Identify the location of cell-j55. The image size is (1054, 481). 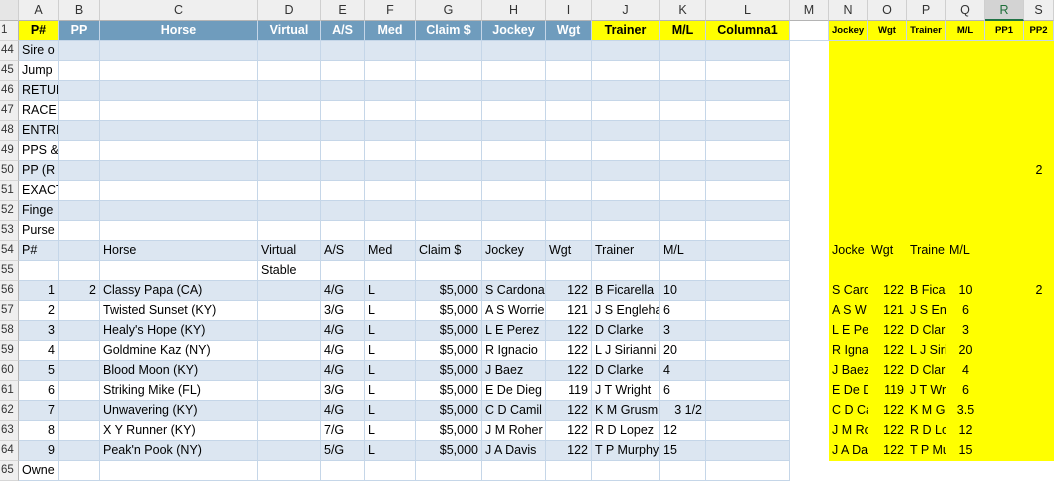
(626, 271).